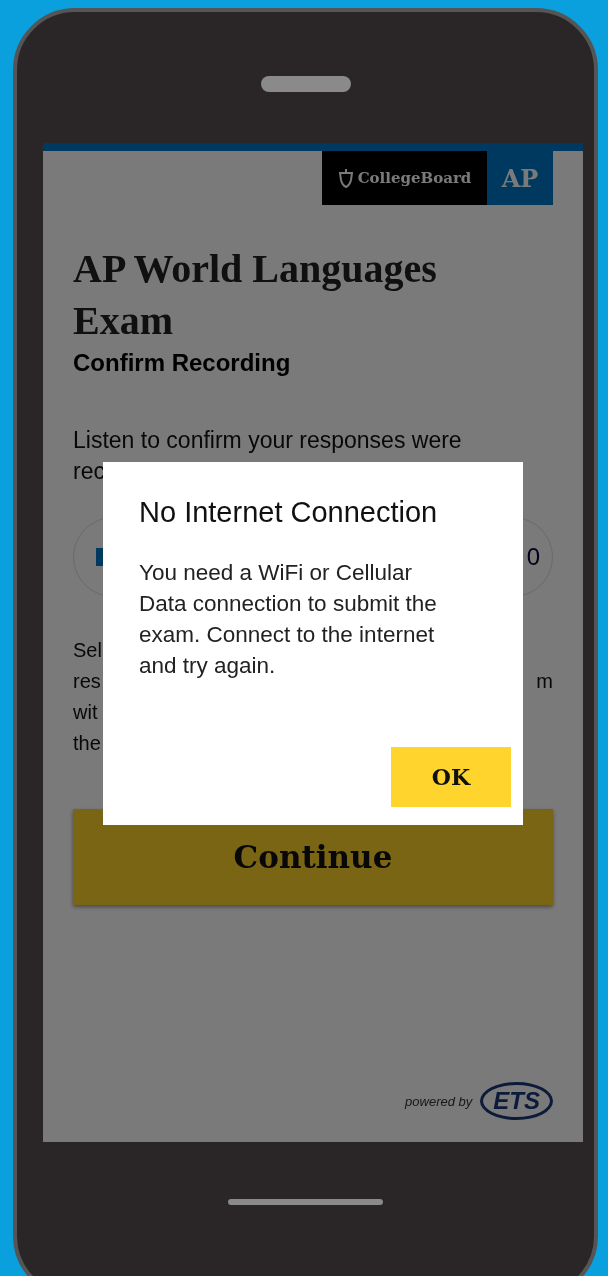 This screenshot has height=1276, width=608. What do you see at coordinates (85, 712) in the screenshot?
I see `instruction-text: wit` at bounding box center [85, 712].